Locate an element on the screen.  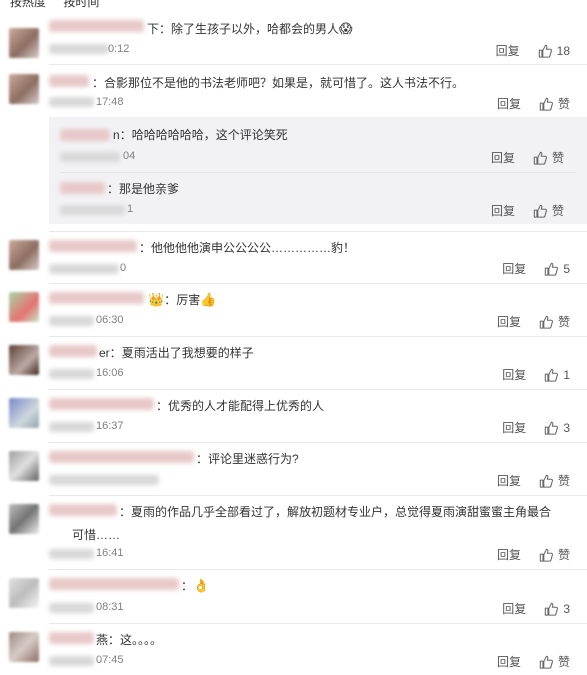
reply-username-tail: n is located at coordinates (116, 135).